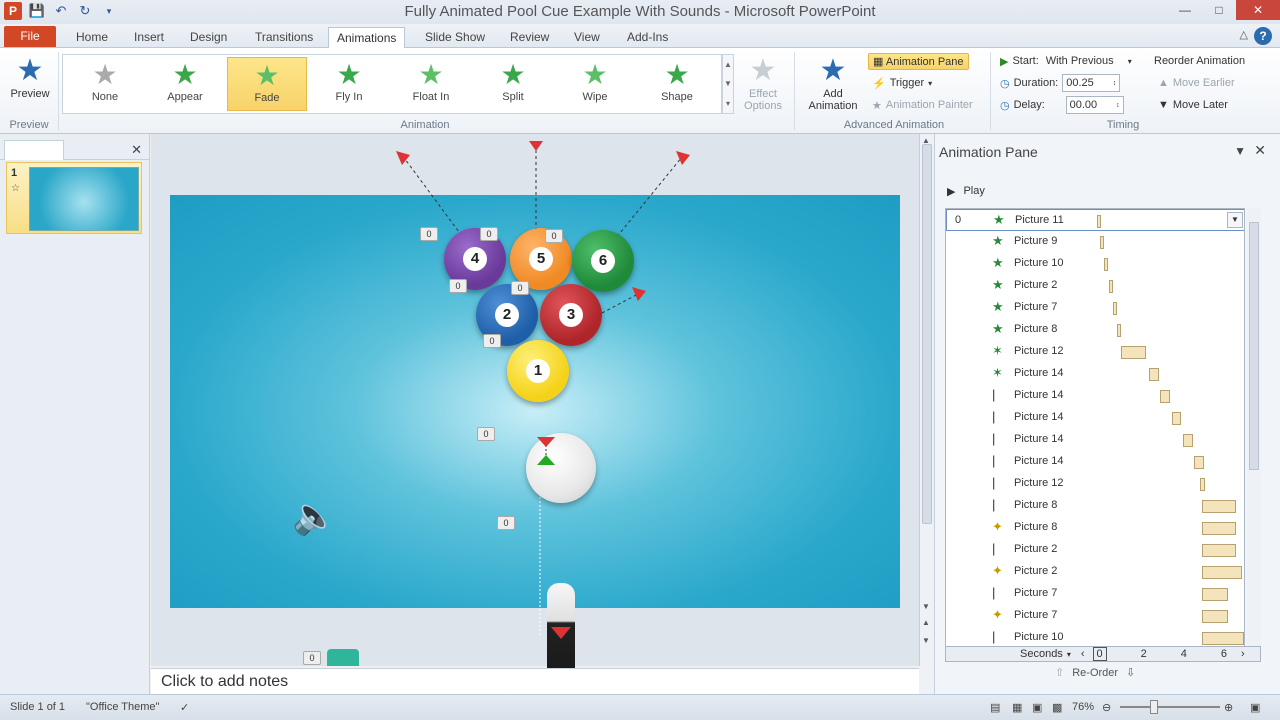 The height and width of the screenshot is (720, 1280). What do you see at coordinates (1244, 34) in the screenshot?
I see `ribbon-minimize-icon: △` at bounding box center [1244, 34].